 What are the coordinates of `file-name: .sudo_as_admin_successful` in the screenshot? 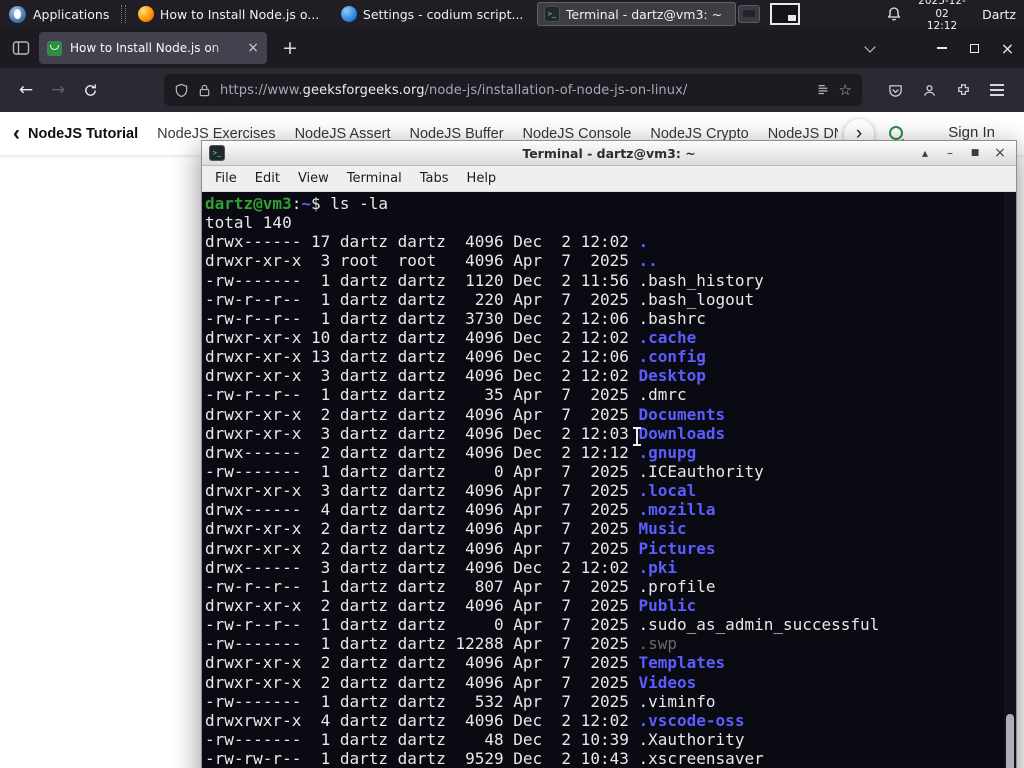 It's located at (759, 625).